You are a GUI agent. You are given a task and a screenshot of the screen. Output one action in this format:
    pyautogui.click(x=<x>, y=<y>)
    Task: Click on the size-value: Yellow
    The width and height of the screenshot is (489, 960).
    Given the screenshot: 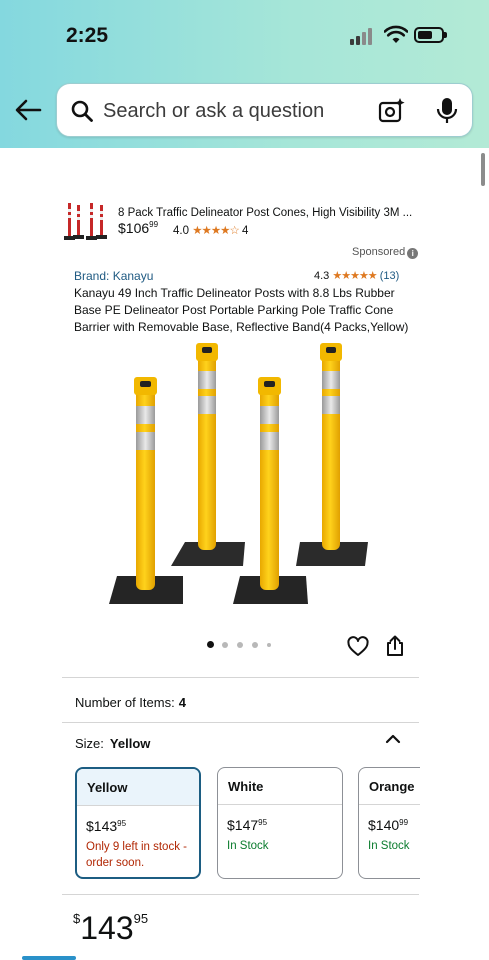 What is the action you would take?
    pyautogui.click(x=130, y=743)
    